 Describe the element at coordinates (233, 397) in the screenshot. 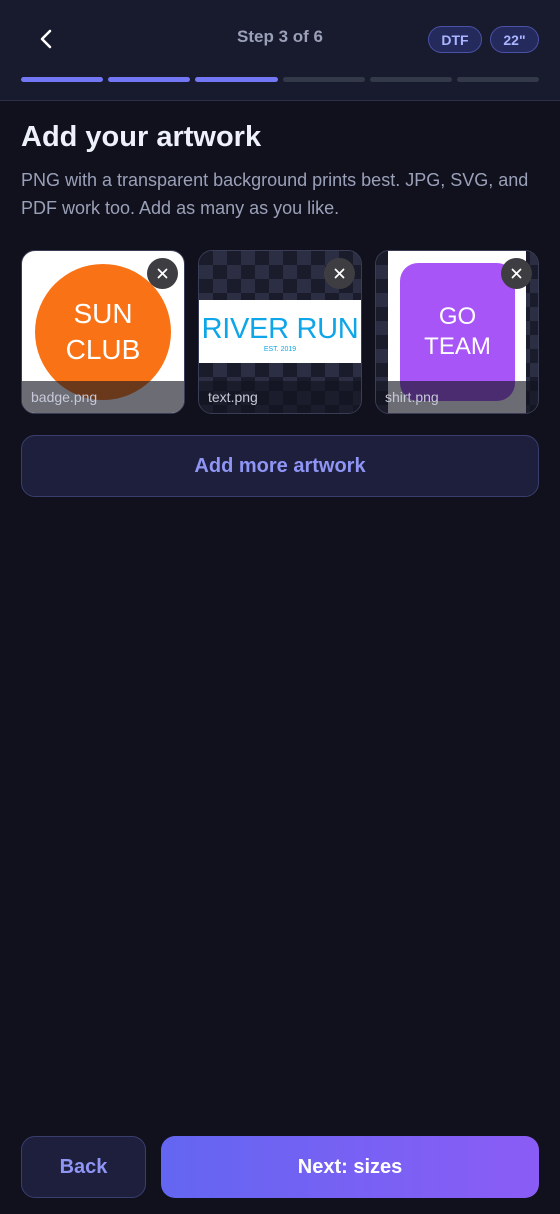

I see `artwork-filename: text.png` at that location.